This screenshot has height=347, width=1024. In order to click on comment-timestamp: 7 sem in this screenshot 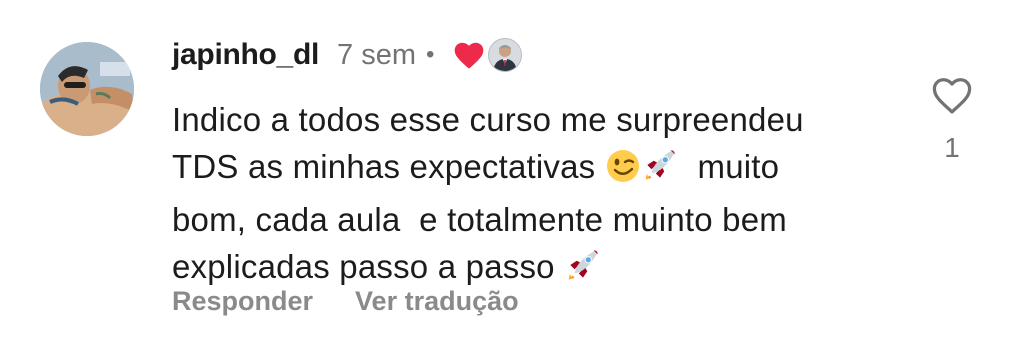, I will do `click(376, 54)`.